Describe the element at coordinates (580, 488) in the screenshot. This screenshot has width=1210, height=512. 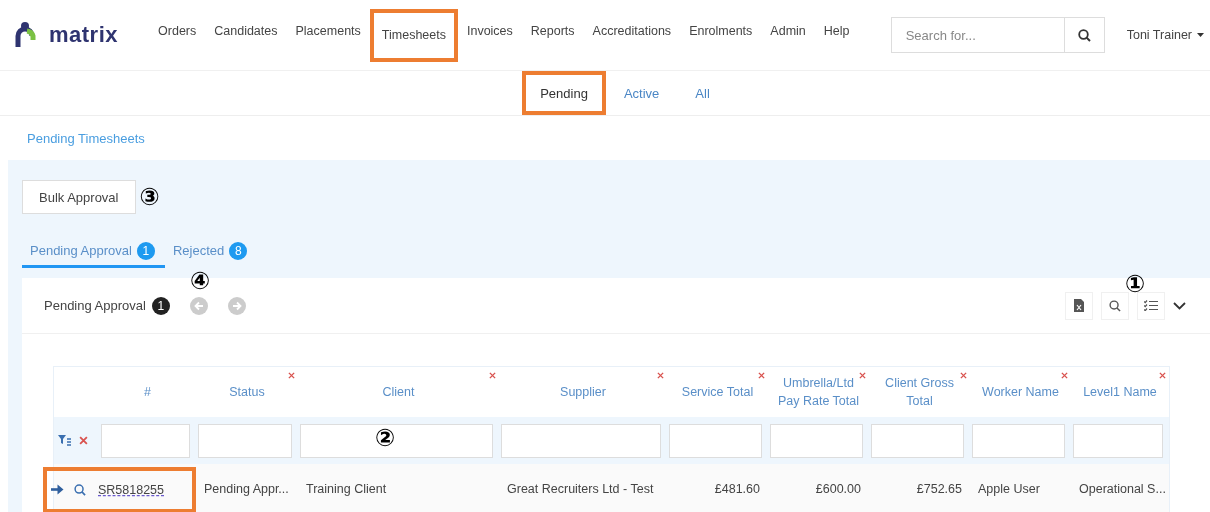
I see `table-cell-text: Great Recruiters Ltd - Test` at that location.